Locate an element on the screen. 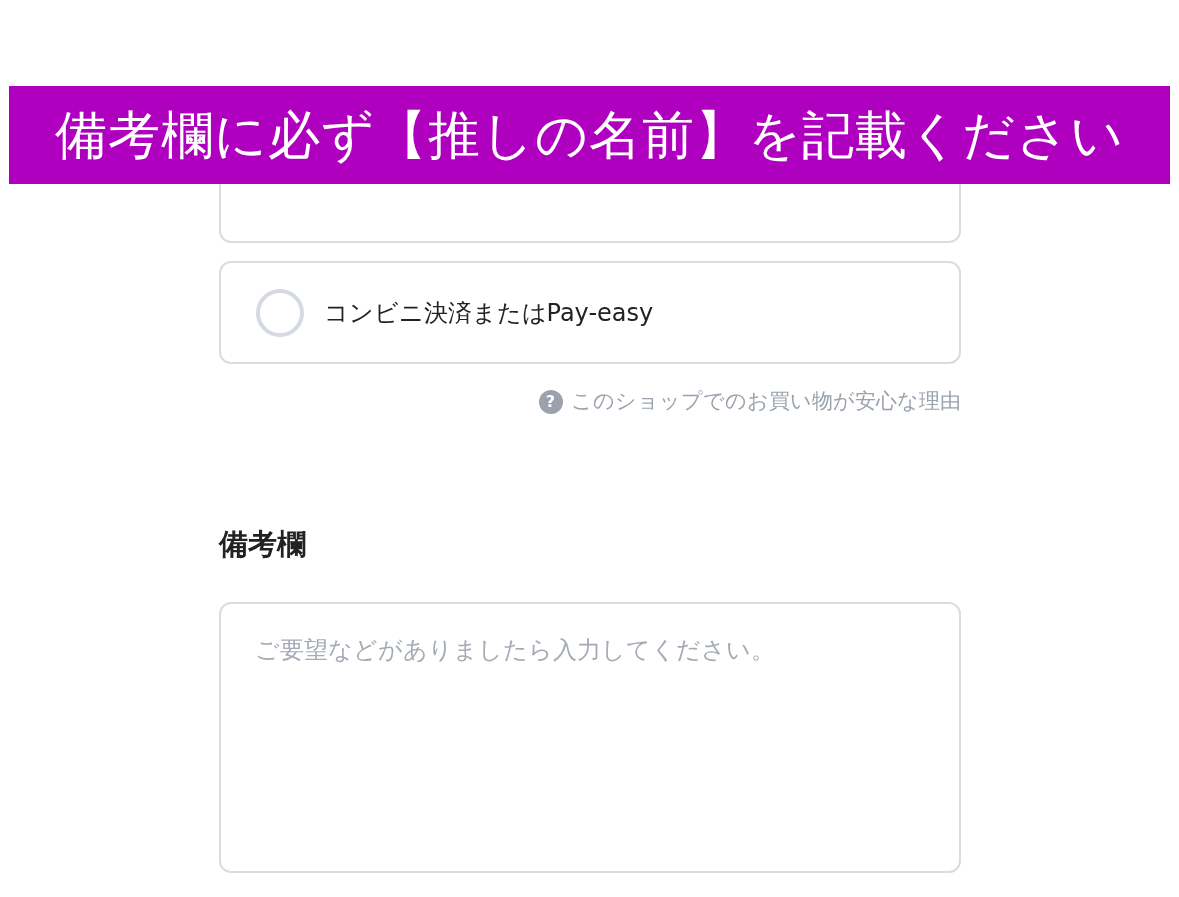 Image resolution: width=1179 pixels, height=897 pixels. payment-option: コンビニ決済またはPay-easy is located at coordinates (589, 312).